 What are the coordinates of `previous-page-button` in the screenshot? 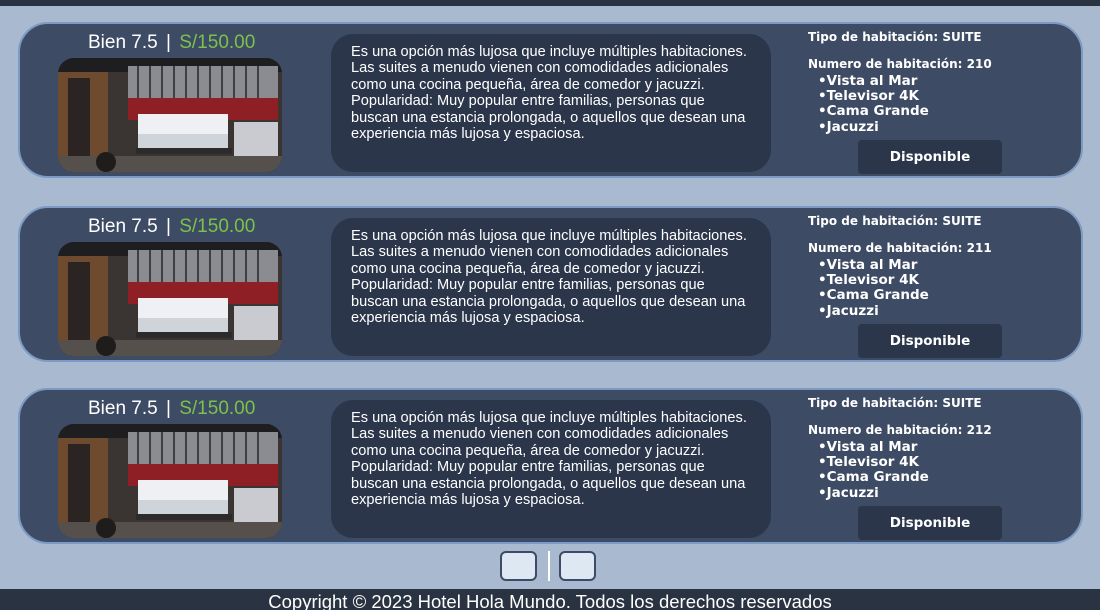 It's located at (518, 566).